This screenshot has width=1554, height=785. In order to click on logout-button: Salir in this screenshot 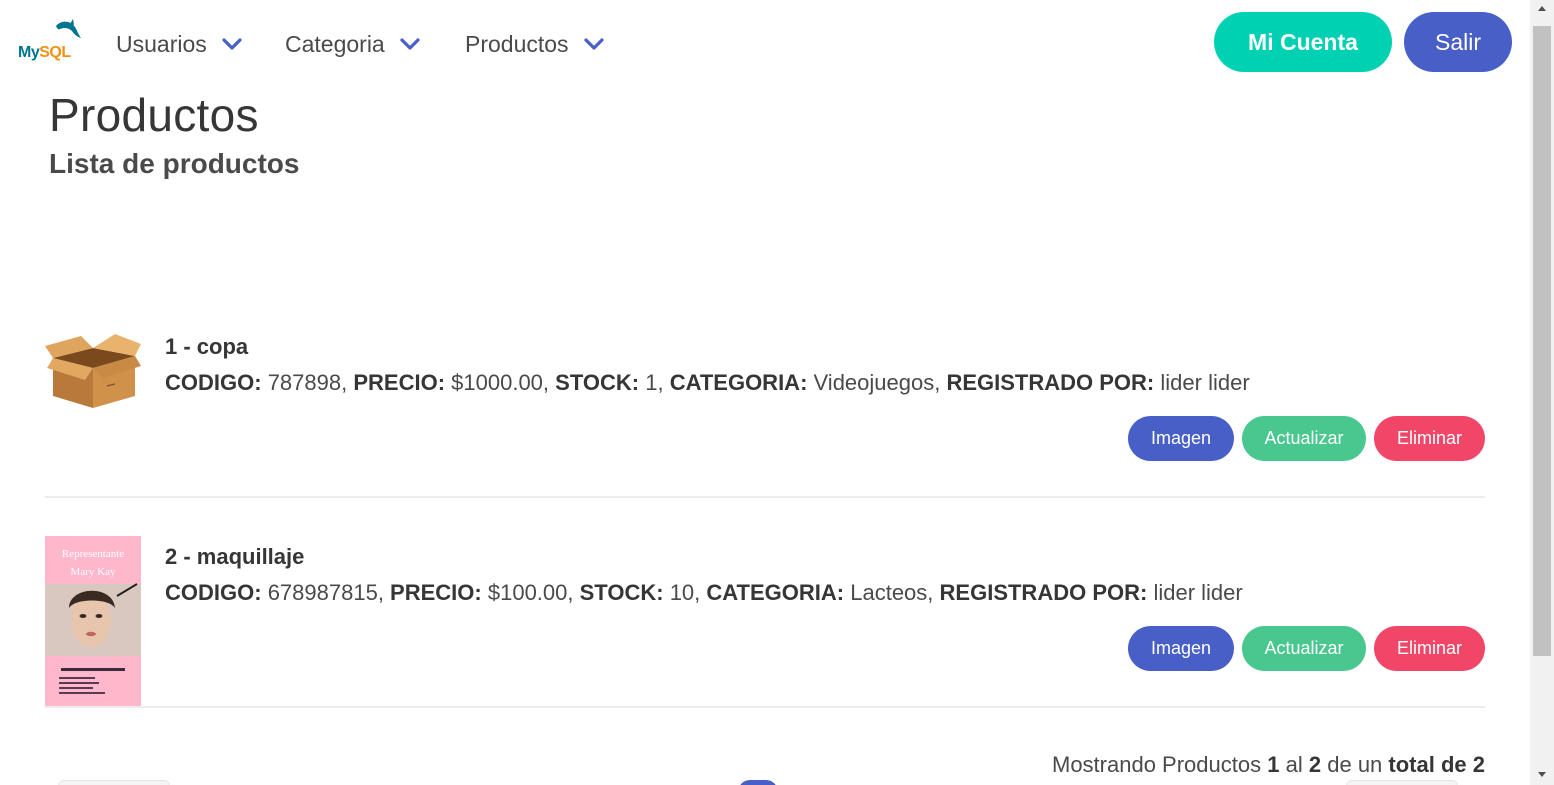, I will do `click(1458, 42)`.